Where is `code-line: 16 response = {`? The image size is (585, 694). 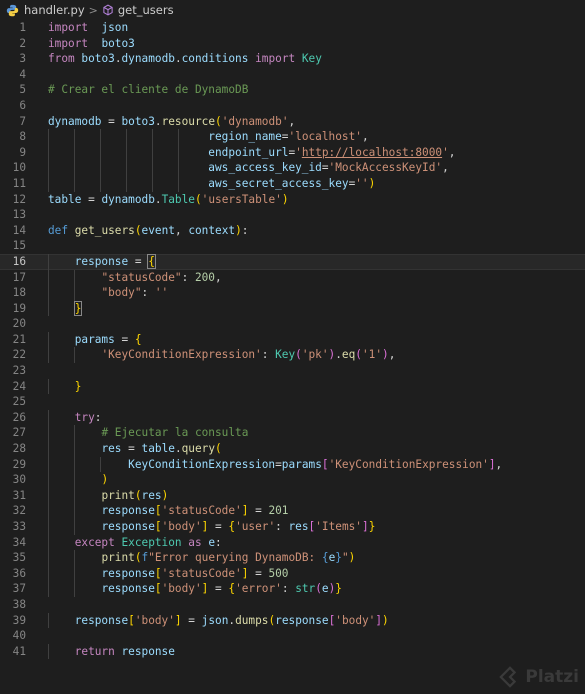 code-line: 16 response = { is located at coordinates (292, 261).